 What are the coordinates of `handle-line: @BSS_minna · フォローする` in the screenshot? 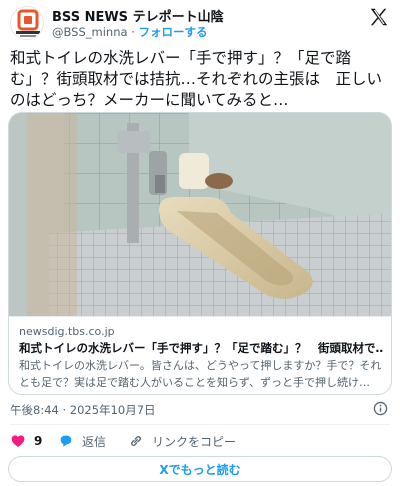 It's located at (130, 32).